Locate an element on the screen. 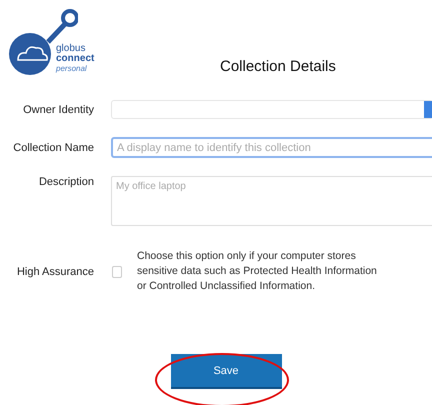 The image size is (432, 405). input-field: A display name to identify this collection is located at coordinates (271, 147).